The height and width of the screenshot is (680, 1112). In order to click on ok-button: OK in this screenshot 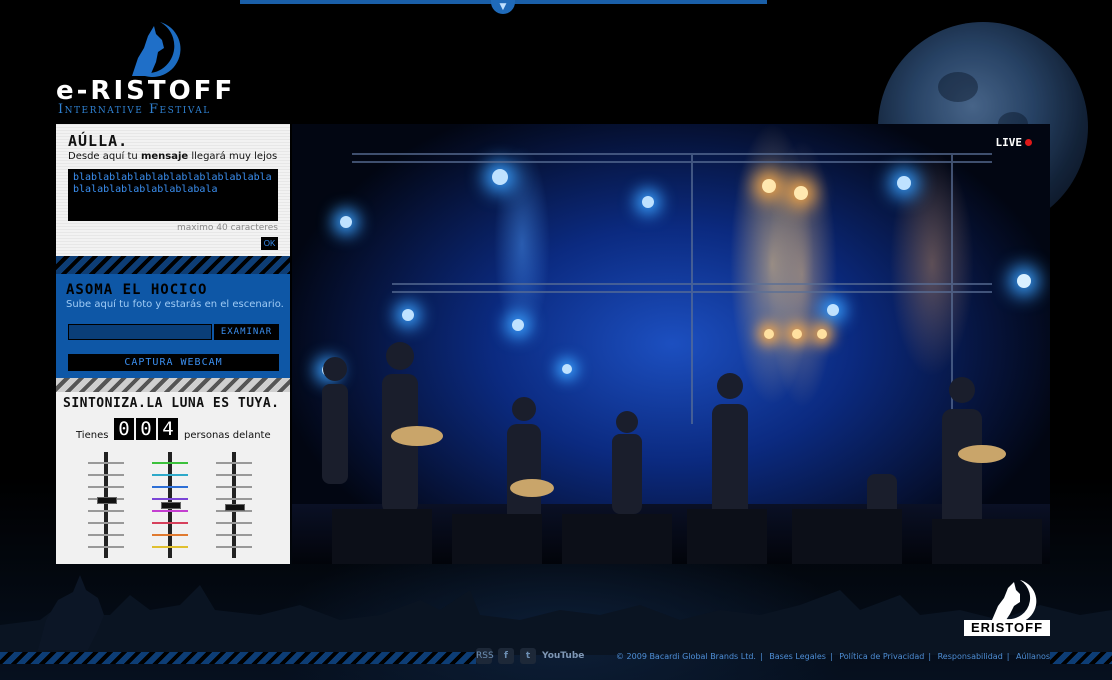, I will do `click(269, 243)`.